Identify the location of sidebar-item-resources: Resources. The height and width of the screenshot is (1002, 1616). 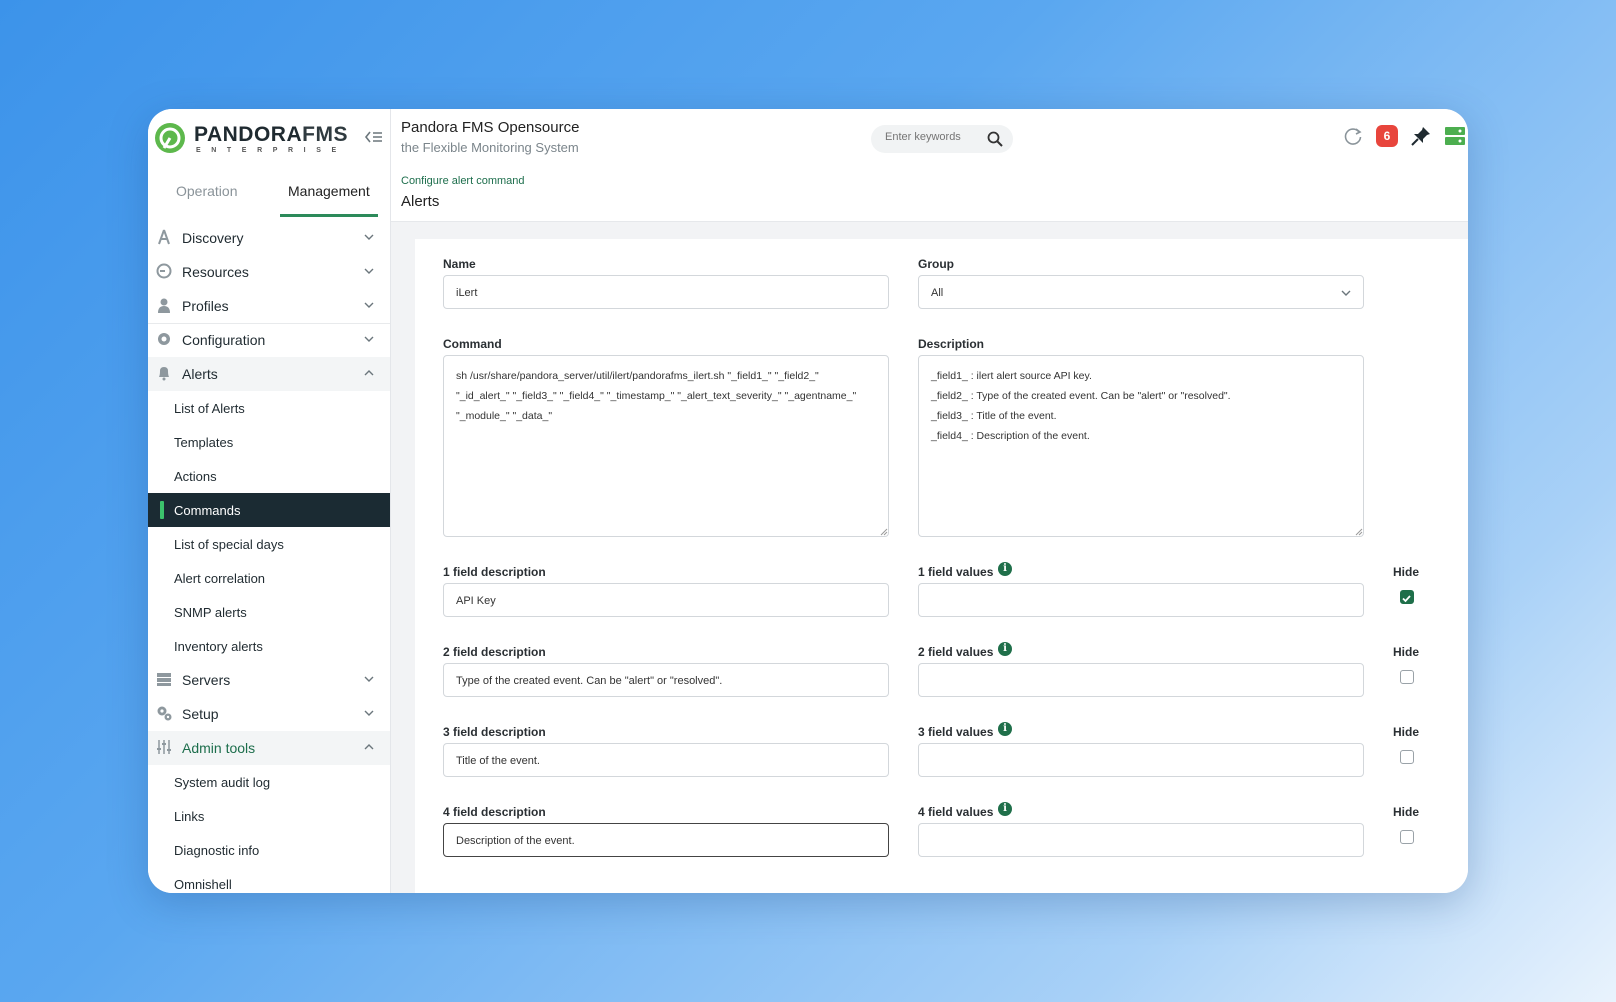
(269, 272).